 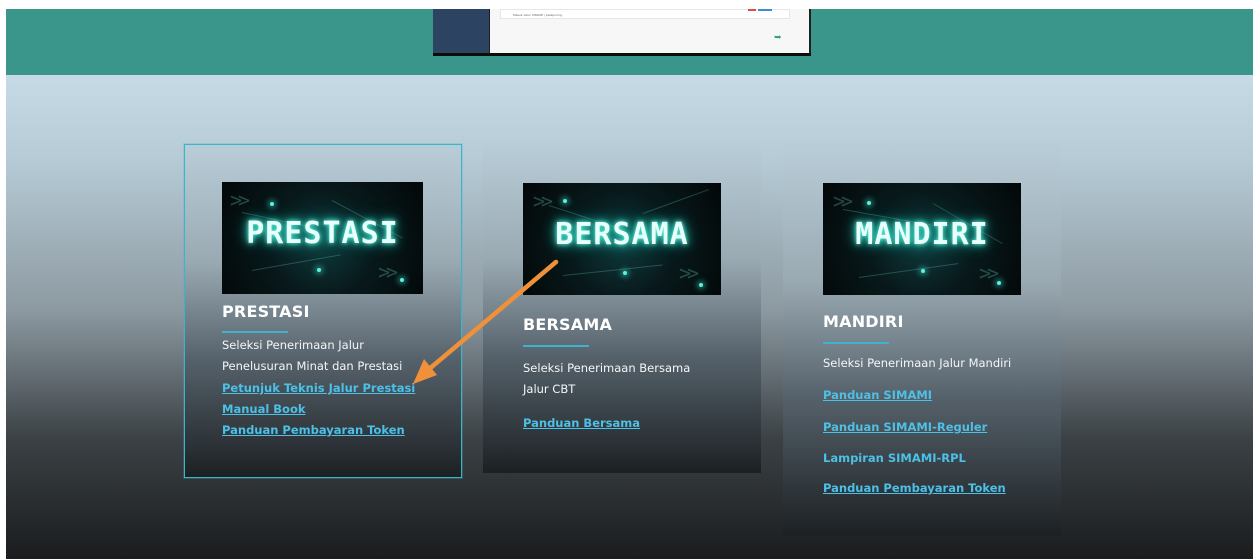 What do you see at coordinates (778, 38) in the screenshot?
I see `preview-logo-icon: ➥` at bounding box center [778, 38].